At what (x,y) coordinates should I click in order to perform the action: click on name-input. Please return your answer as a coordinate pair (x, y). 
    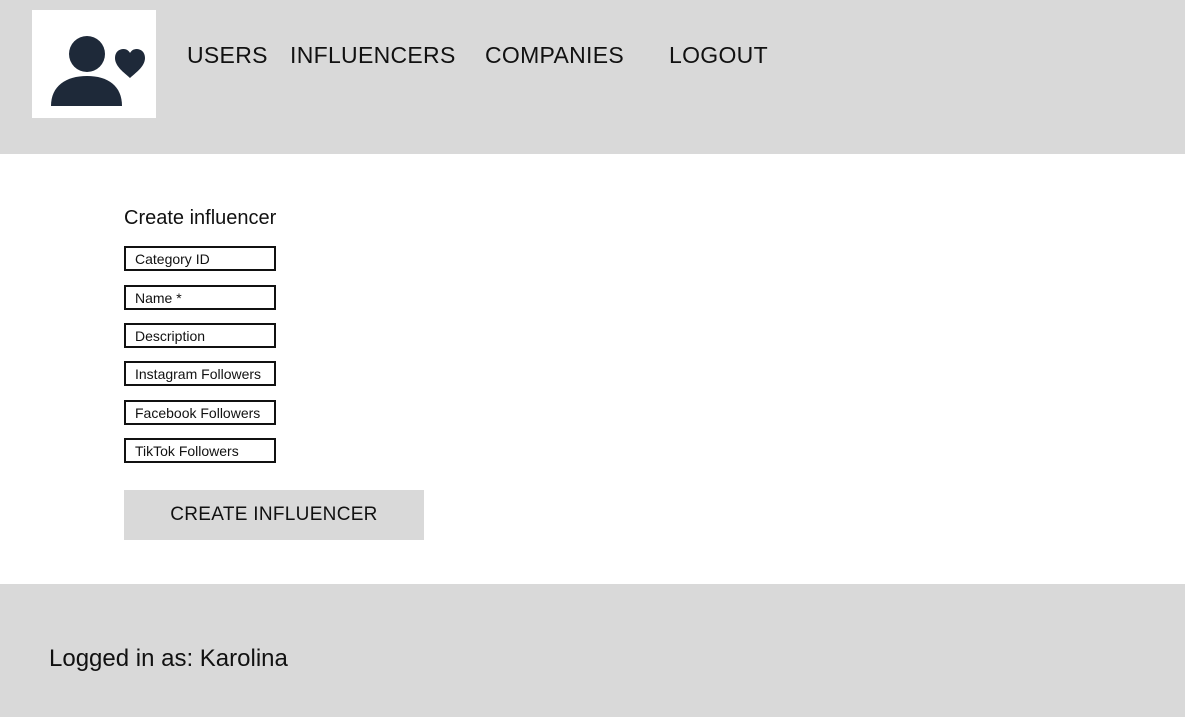
    Looking at the image, I should click on (200, 297).